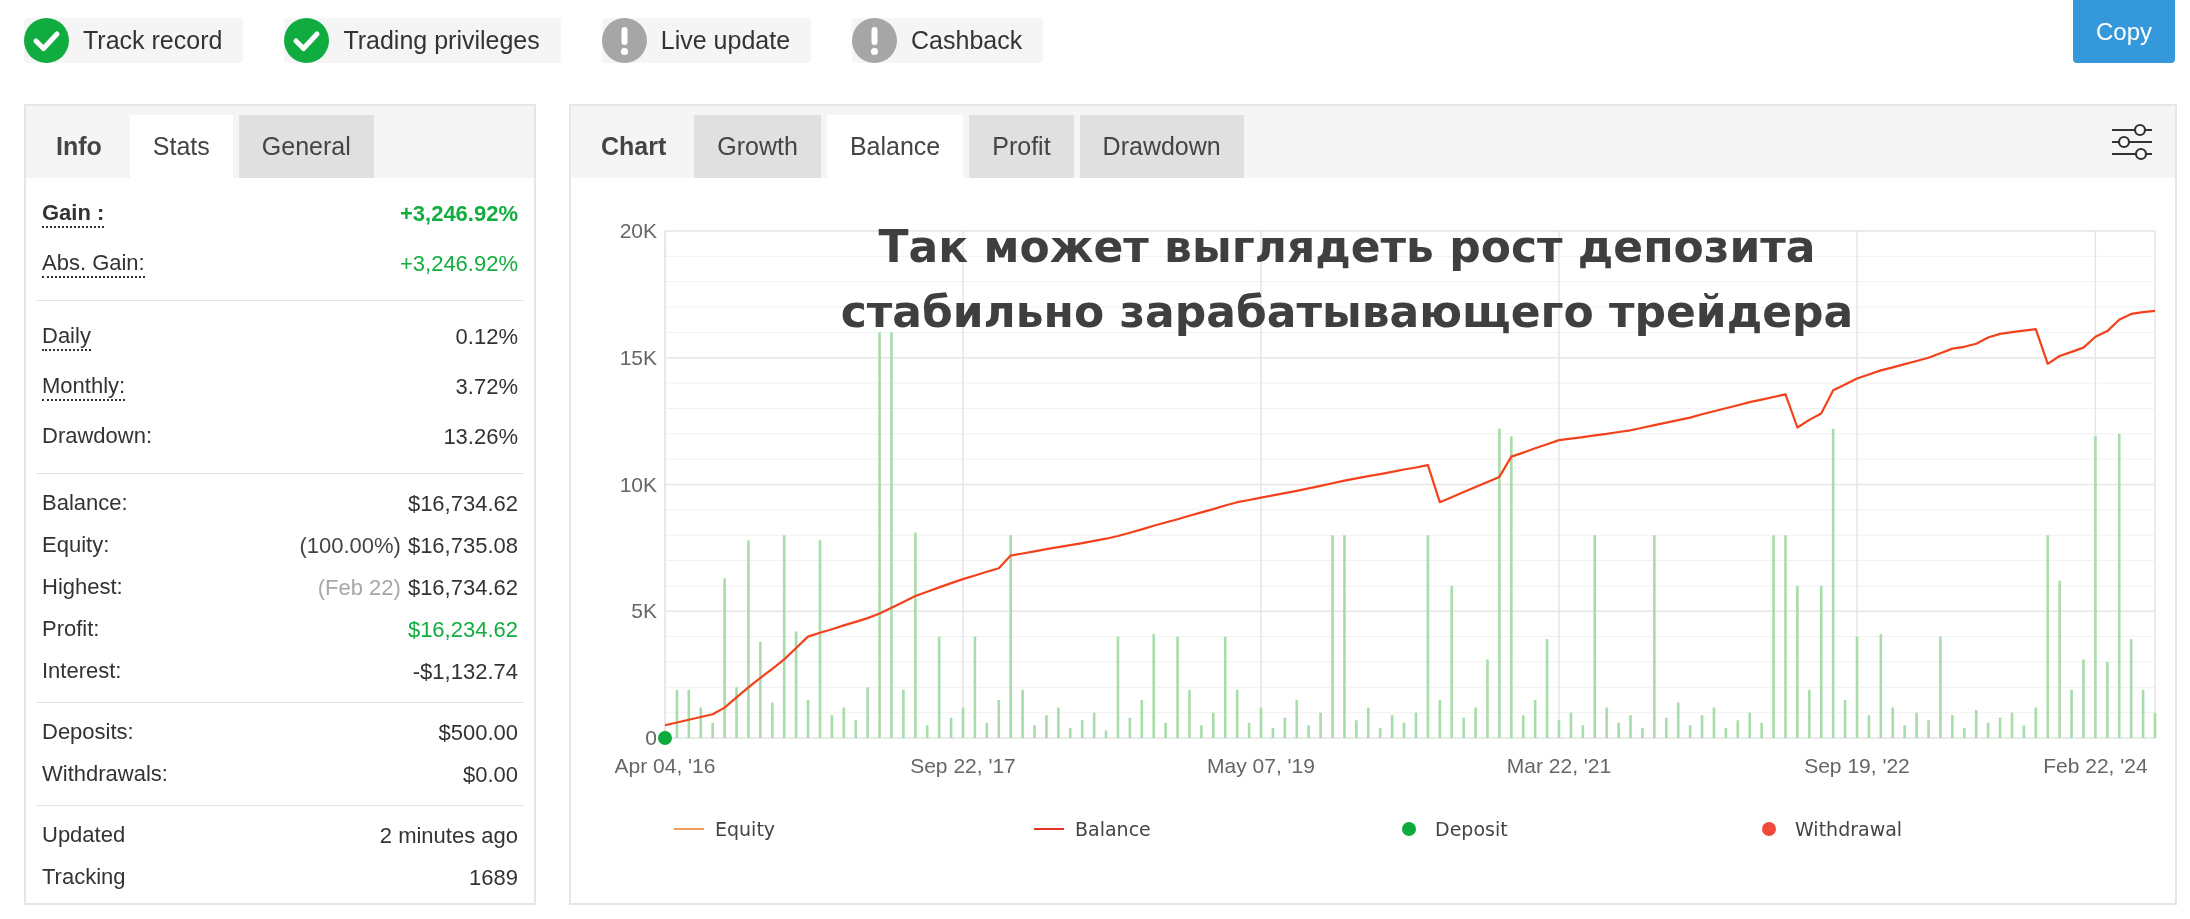  What do you see at coordinates (638, 230) in the screenshot?
I see `axis-label: 20K` at bounding box center [638, 230].